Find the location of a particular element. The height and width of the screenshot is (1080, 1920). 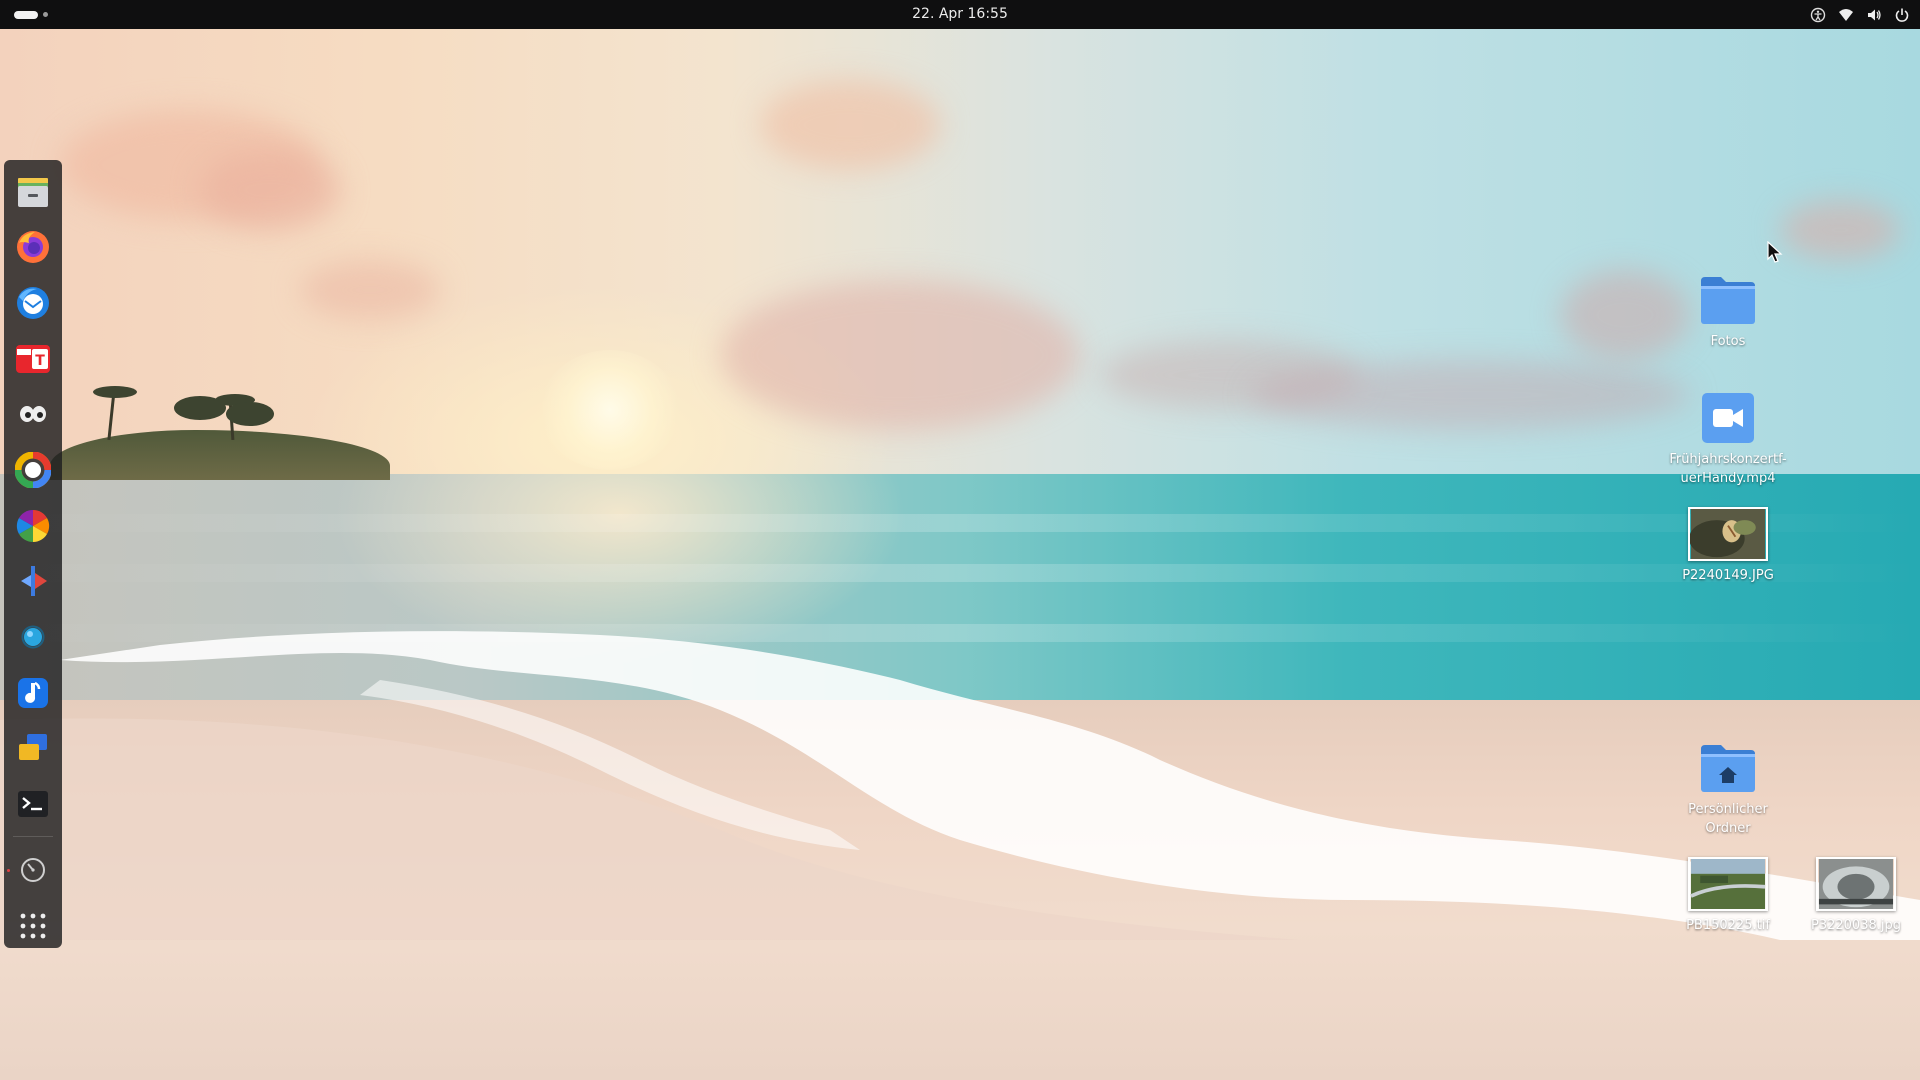

desktop-item-label: Frühjahrskonzertf-uerHandy.mp4 is located at coordinates (1728, 469).